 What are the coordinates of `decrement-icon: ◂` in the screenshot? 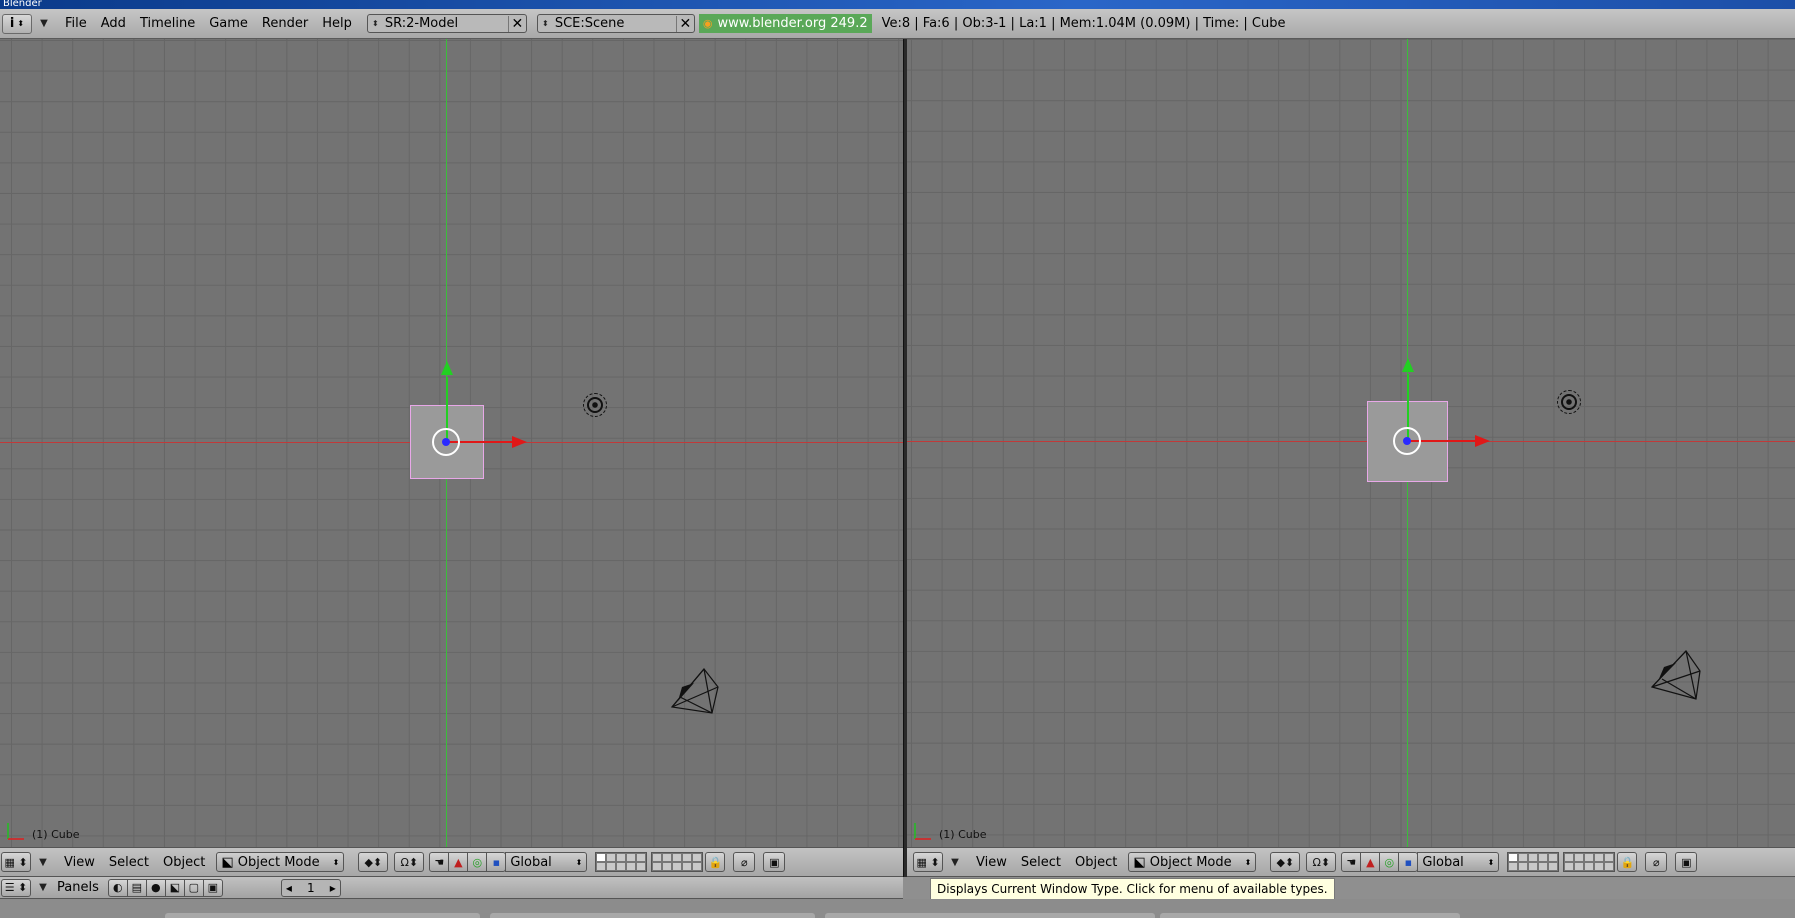 It's located at (289, 888).